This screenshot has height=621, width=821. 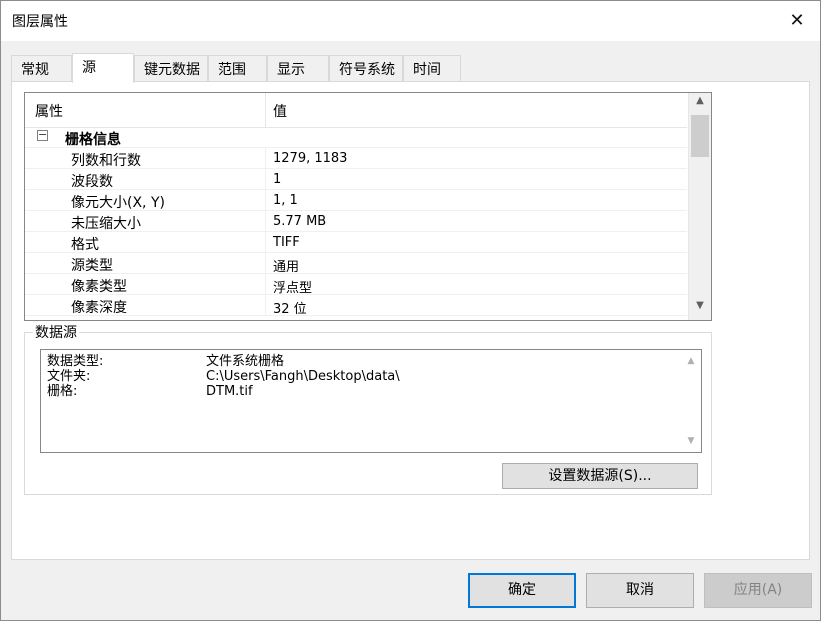 I want to click on property-grid-scrollbar: ▲ ▼, so click(x=699, y=206).